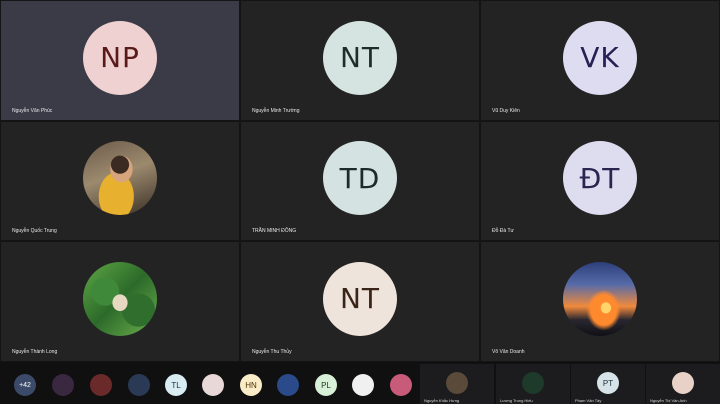 The width and height of the screenshot is (720, 404). Describe the element at coordinates (274, 231) in the screenshot. I see `participant-name: TRẦN MINH ĐÔNG` at that location.